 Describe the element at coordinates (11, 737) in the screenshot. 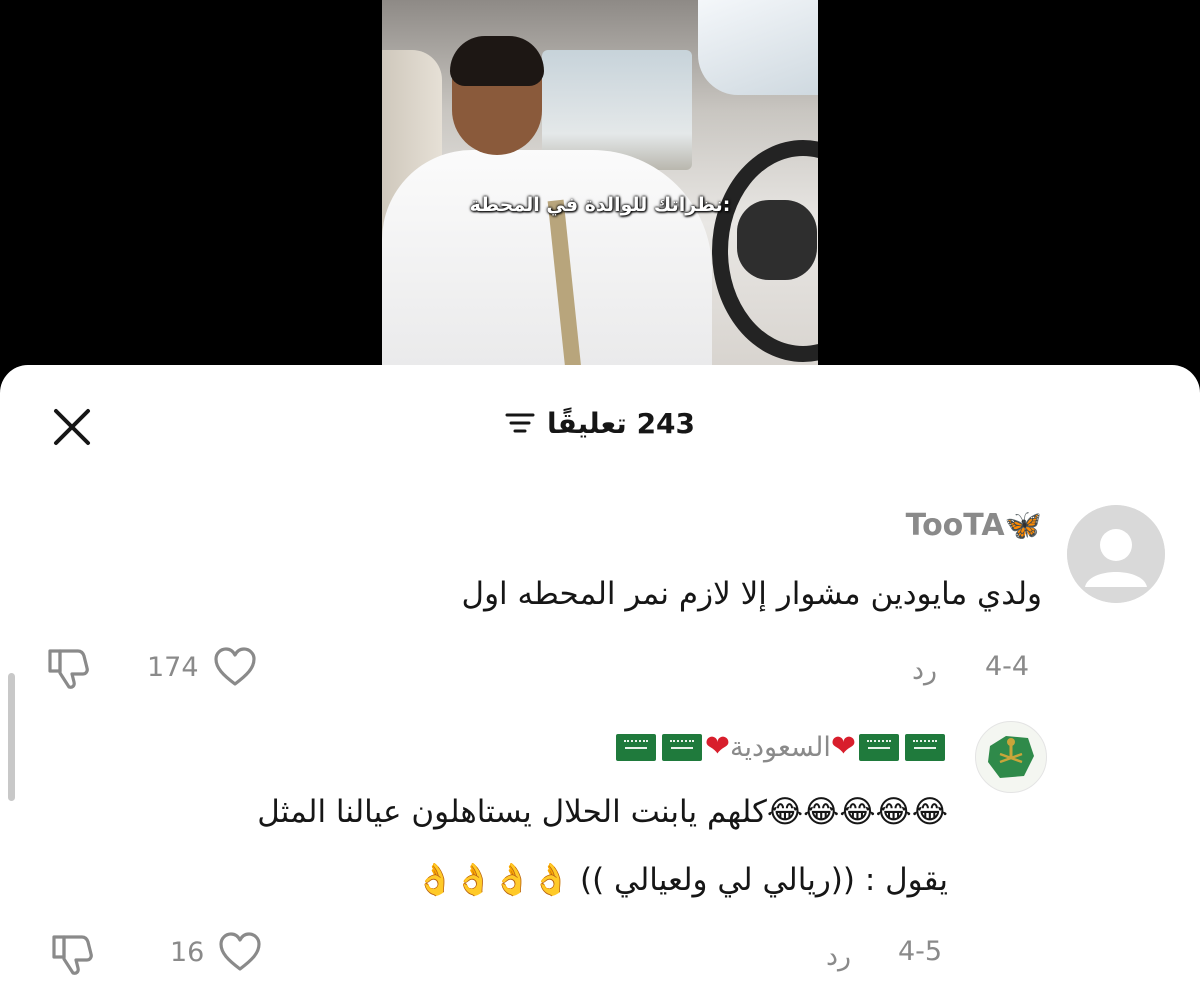

I see `scrollbar` at that location.